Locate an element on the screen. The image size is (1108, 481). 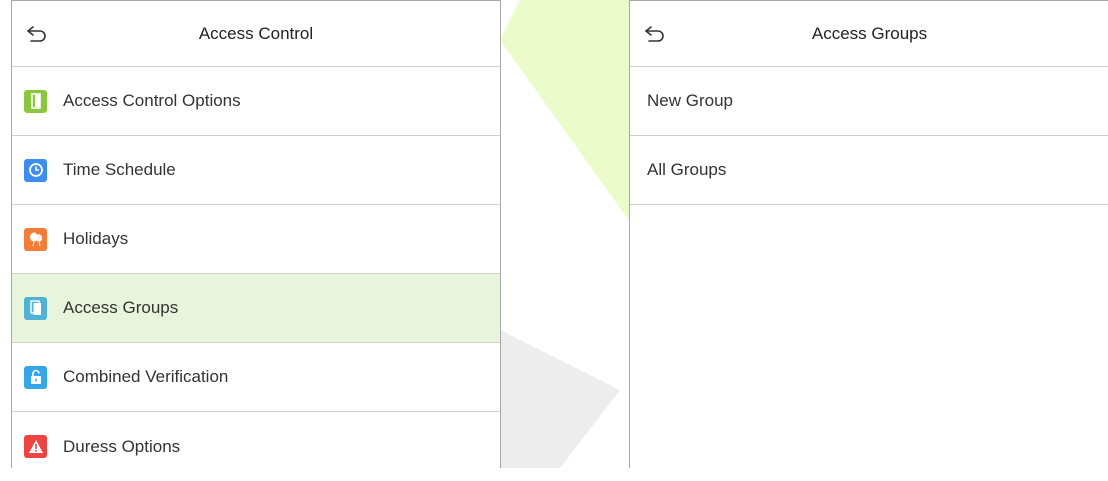
access-control-header: Access Control is located at coordinates (256, 33).